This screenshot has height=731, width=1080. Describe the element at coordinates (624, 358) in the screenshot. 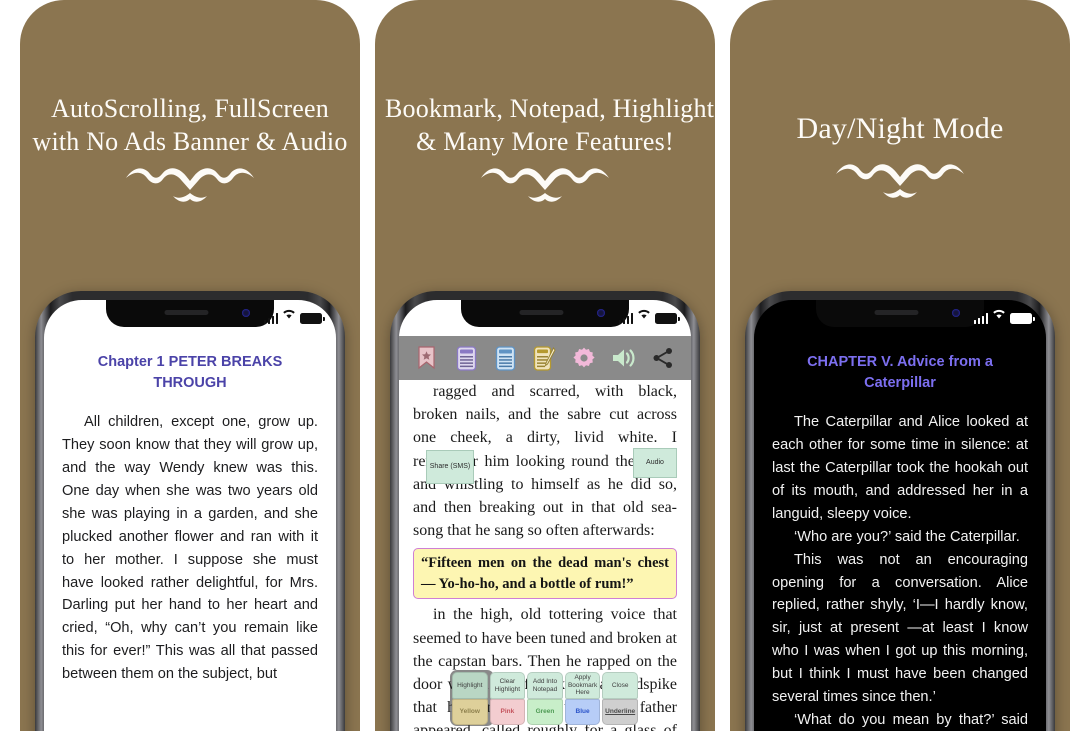

I see `speaker-icon` at that location.